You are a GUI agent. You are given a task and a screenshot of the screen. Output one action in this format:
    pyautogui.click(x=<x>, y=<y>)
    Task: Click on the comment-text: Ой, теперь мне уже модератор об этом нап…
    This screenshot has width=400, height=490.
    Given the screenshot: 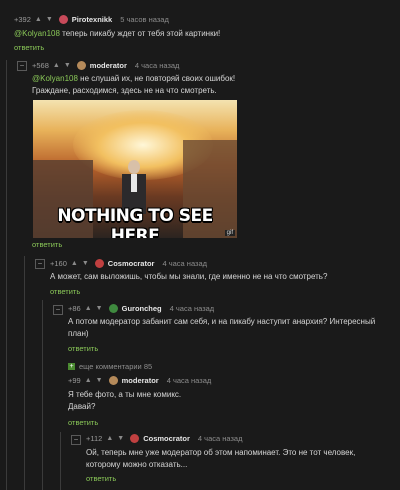 What is the action you would take?
    pyautogui.click(x=221, y=458)
    